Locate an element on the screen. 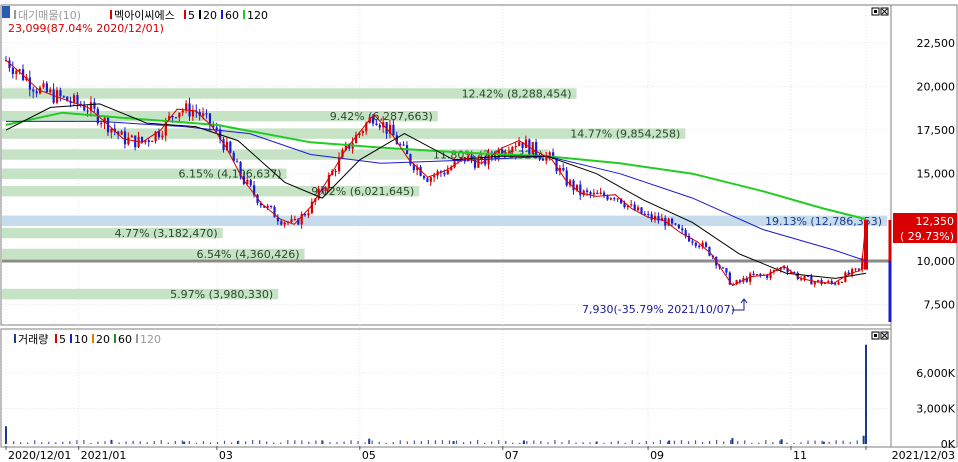 The image size is (958, 462). legend-label: 멕아이씨에스 is located at coordinates (144, 15).